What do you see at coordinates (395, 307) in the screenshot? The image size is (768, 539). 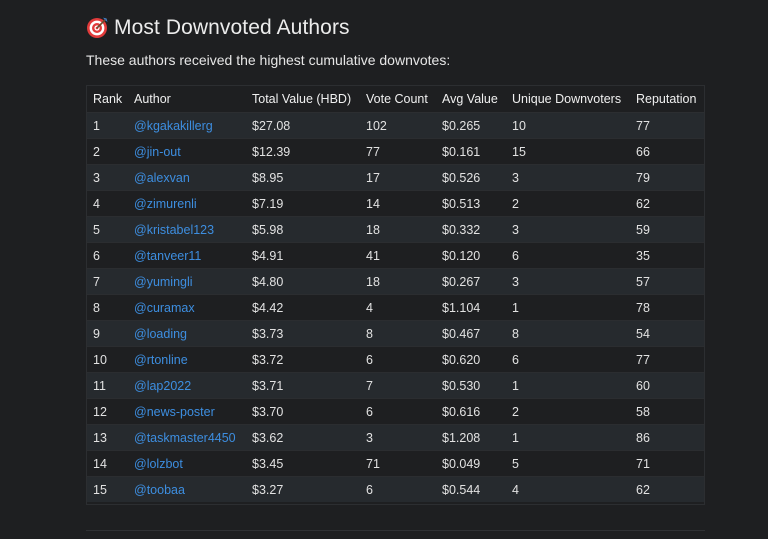 I see `table-row: 8 @curamax $4.42 4 $1.104 1 78` at bounding box center [395, 307].